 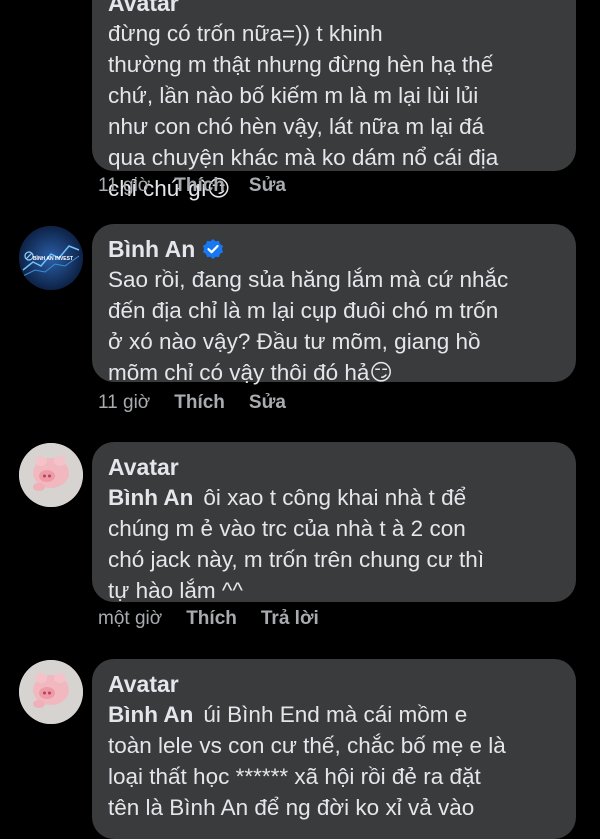 I want to click on avatar: BÌNH AN INVEST, so click(x=51, y=258).